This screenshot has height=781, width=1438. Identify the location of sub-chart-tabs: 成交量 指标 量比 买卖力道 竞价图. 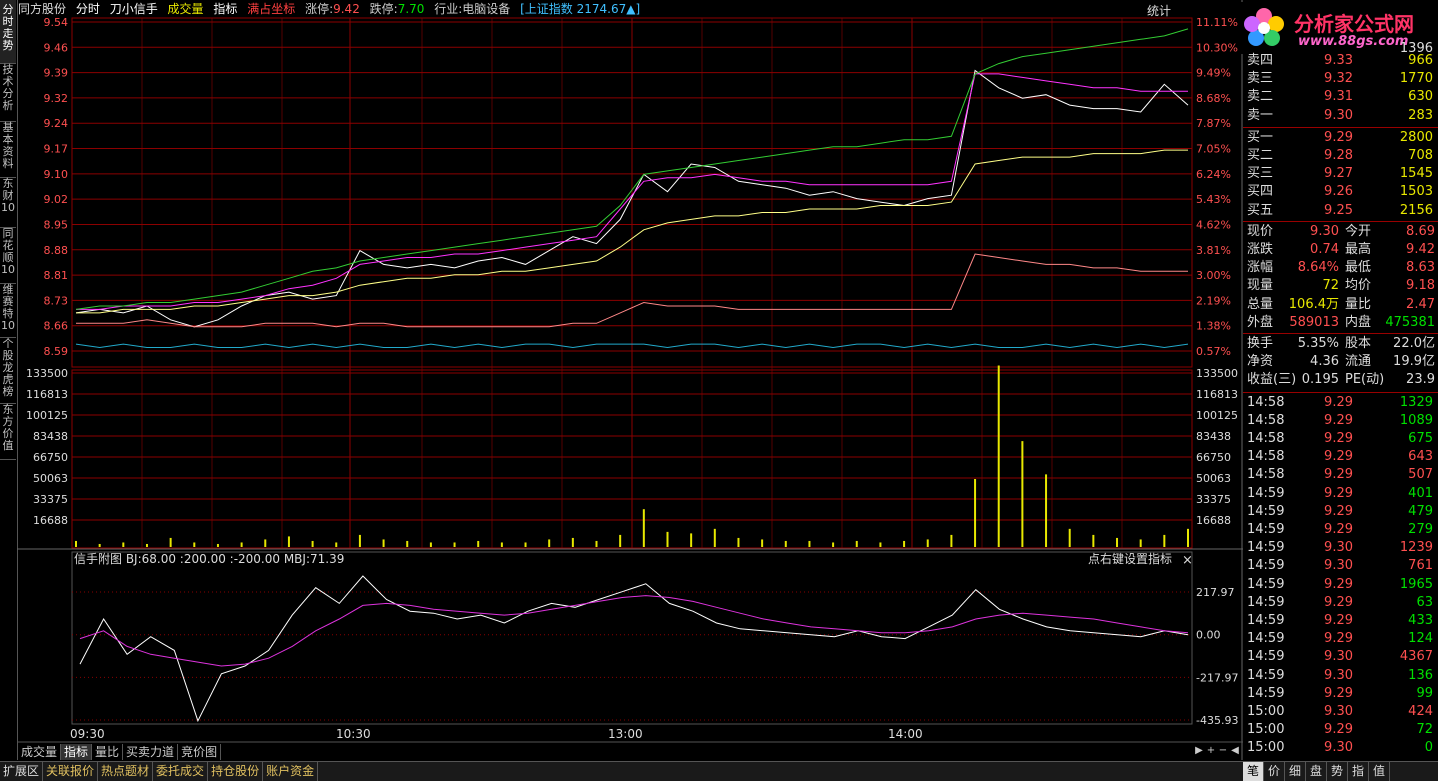
(120, 752).